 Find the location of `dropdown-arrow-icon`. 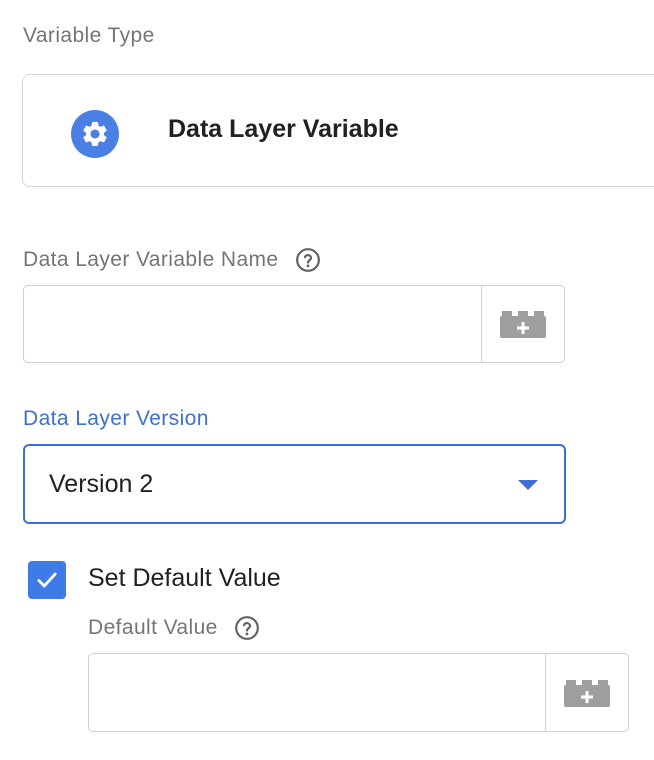

dropdown-arrow-icon is located at coordinates (528, 485).